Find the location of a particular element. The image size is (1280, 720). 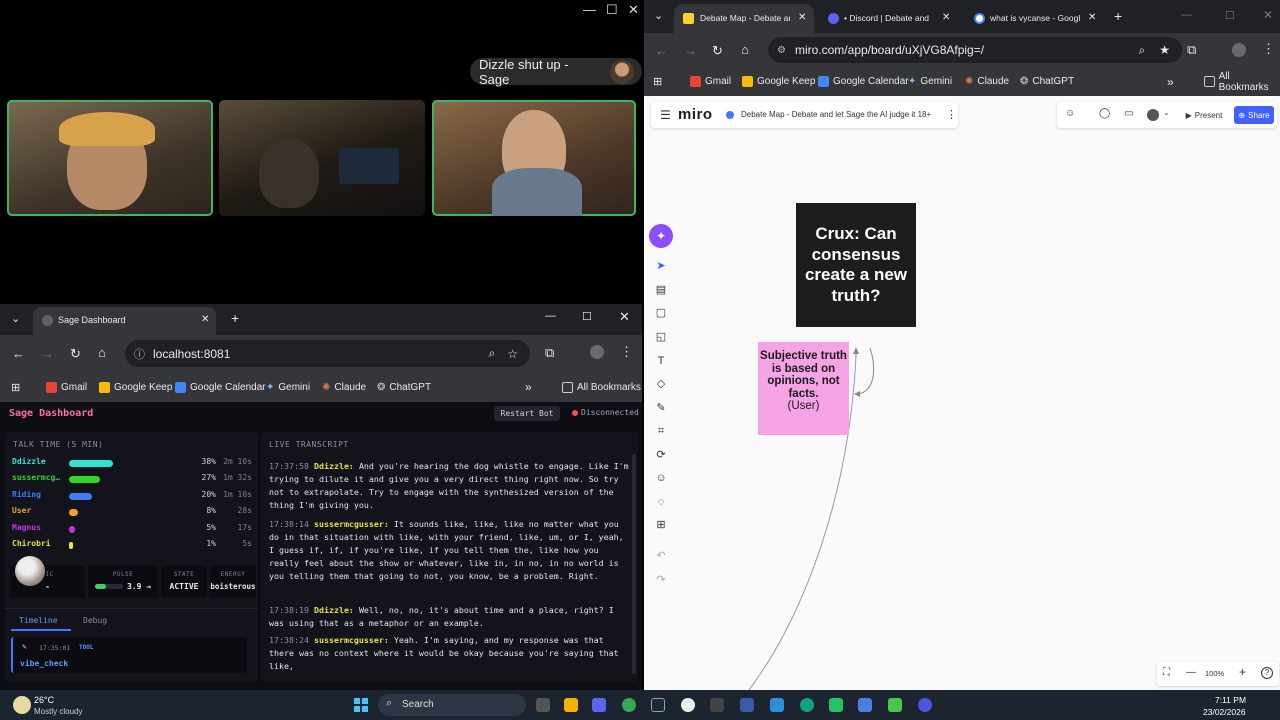

windows-start-icon is located at coordinates (361, 705).